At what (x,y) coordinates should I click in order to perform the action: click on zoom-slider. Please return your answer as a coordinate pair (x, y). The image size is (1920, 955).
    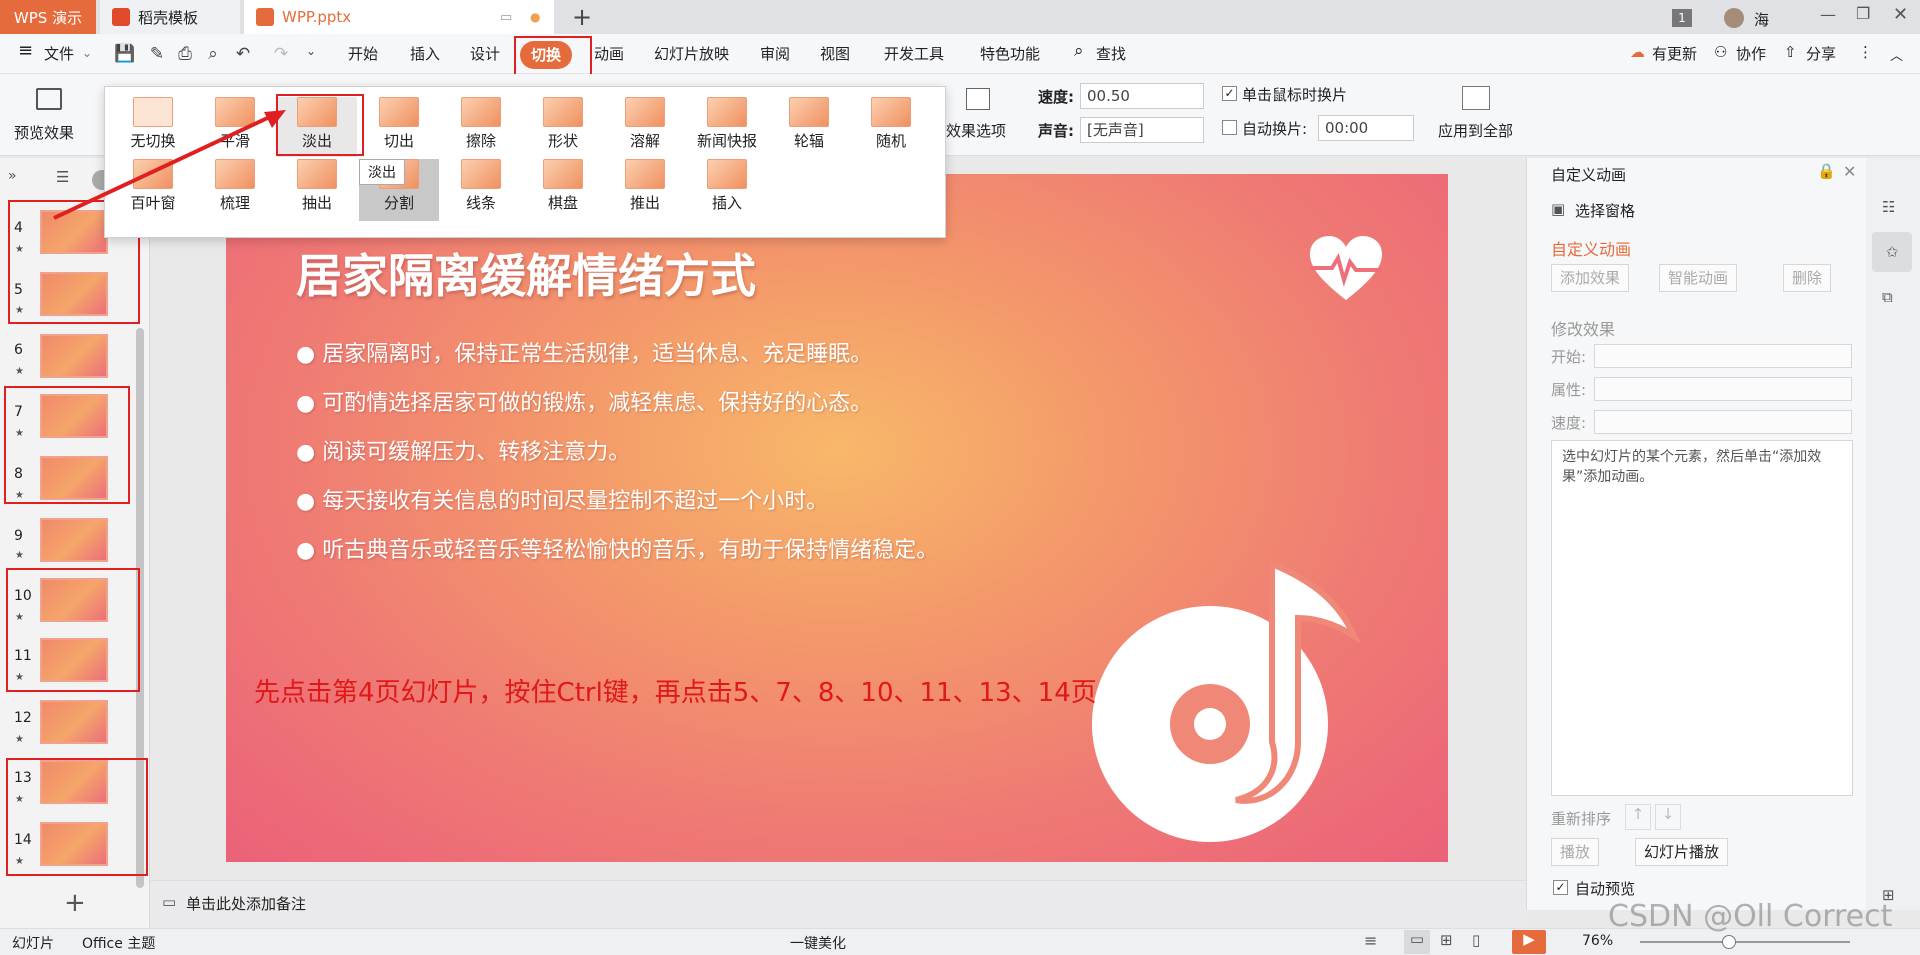
    Looking at the image, I should click on (1745, 942).